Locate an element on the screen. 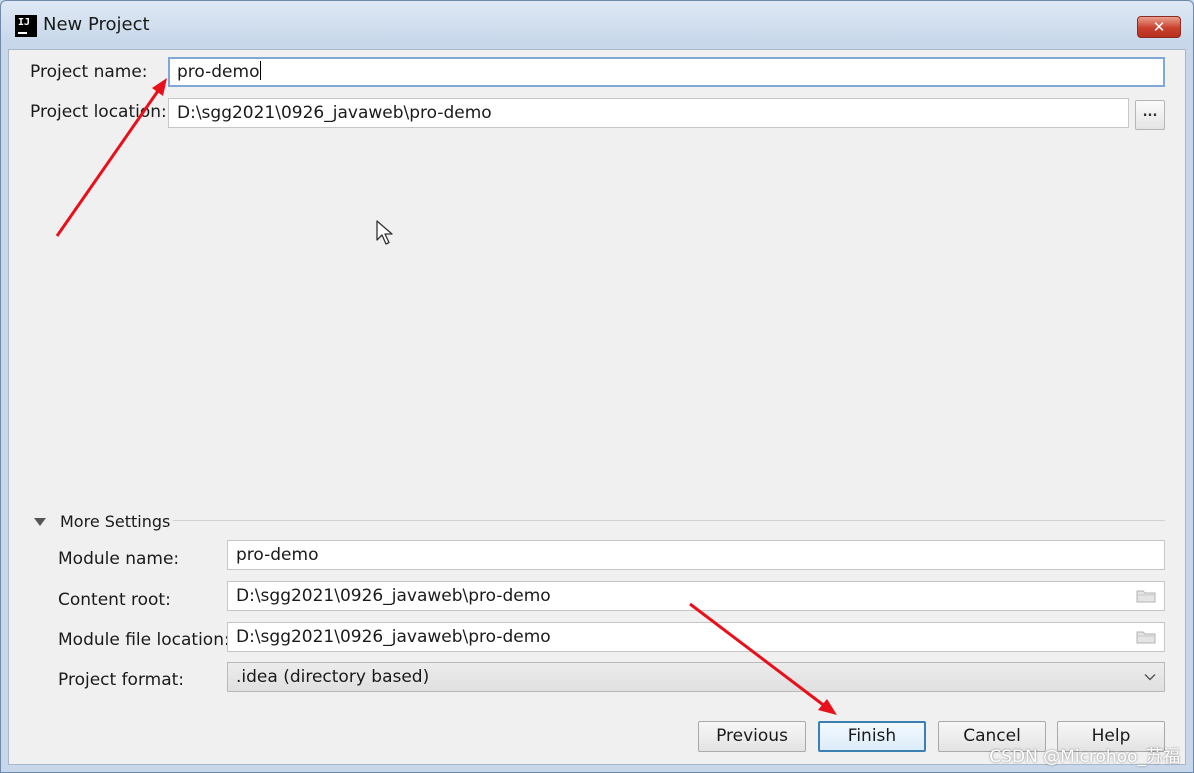 Image resolution: width=1194 pixels, height=773 pixels. close-icon: ✕ is located at coordinates (1159, 27).